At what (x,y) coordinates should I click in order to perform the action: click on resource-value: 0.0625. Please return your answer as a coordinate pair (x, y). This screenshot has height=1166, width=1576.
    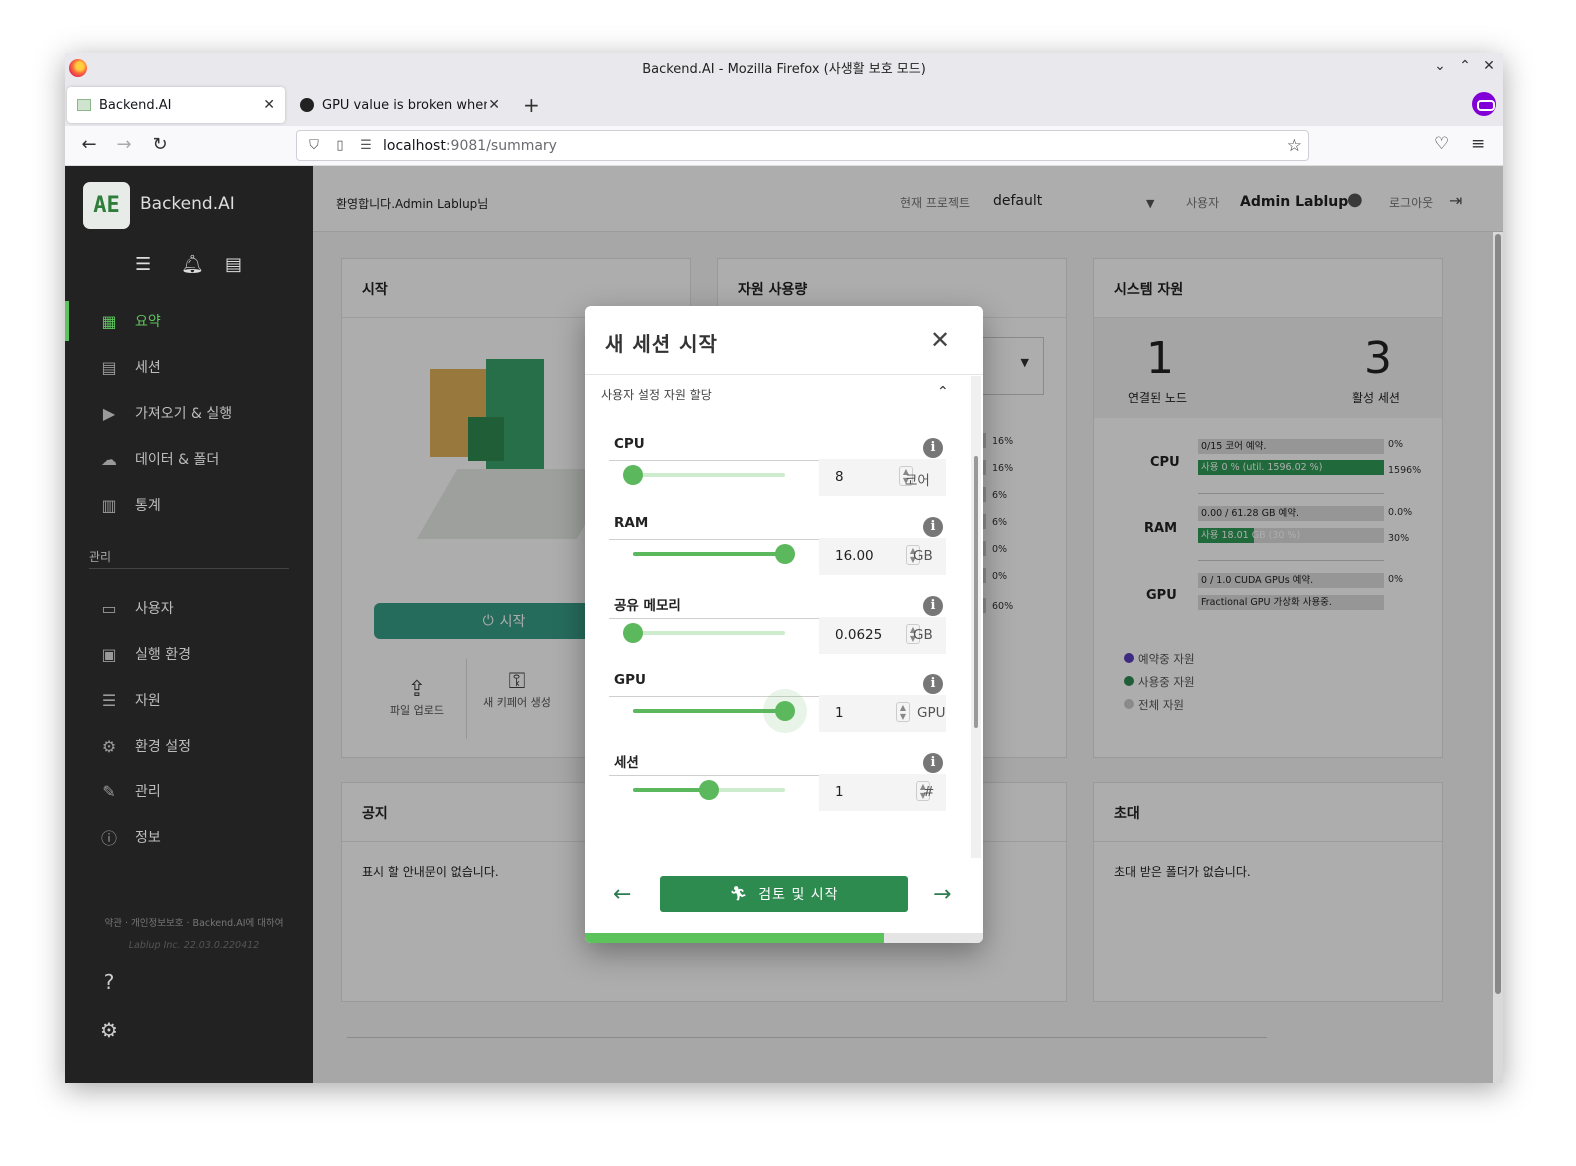
    Looking at the image, I should click on (859, 635).